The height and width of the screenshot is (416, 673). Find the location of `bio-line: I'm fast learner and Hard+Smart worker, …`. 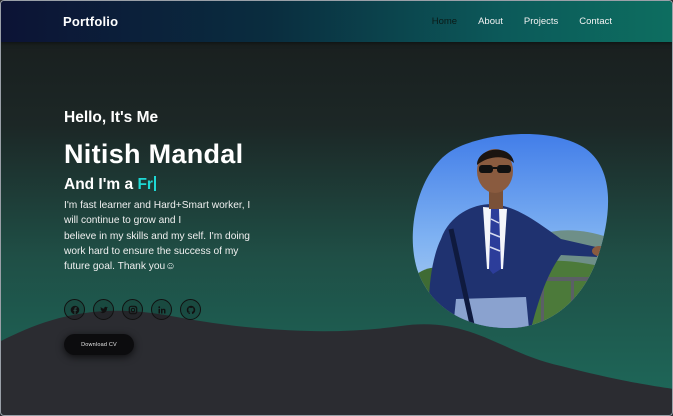

bio-line: I'm fast learner and Hard+Smart worker, … is located at coordinates (157, 205).